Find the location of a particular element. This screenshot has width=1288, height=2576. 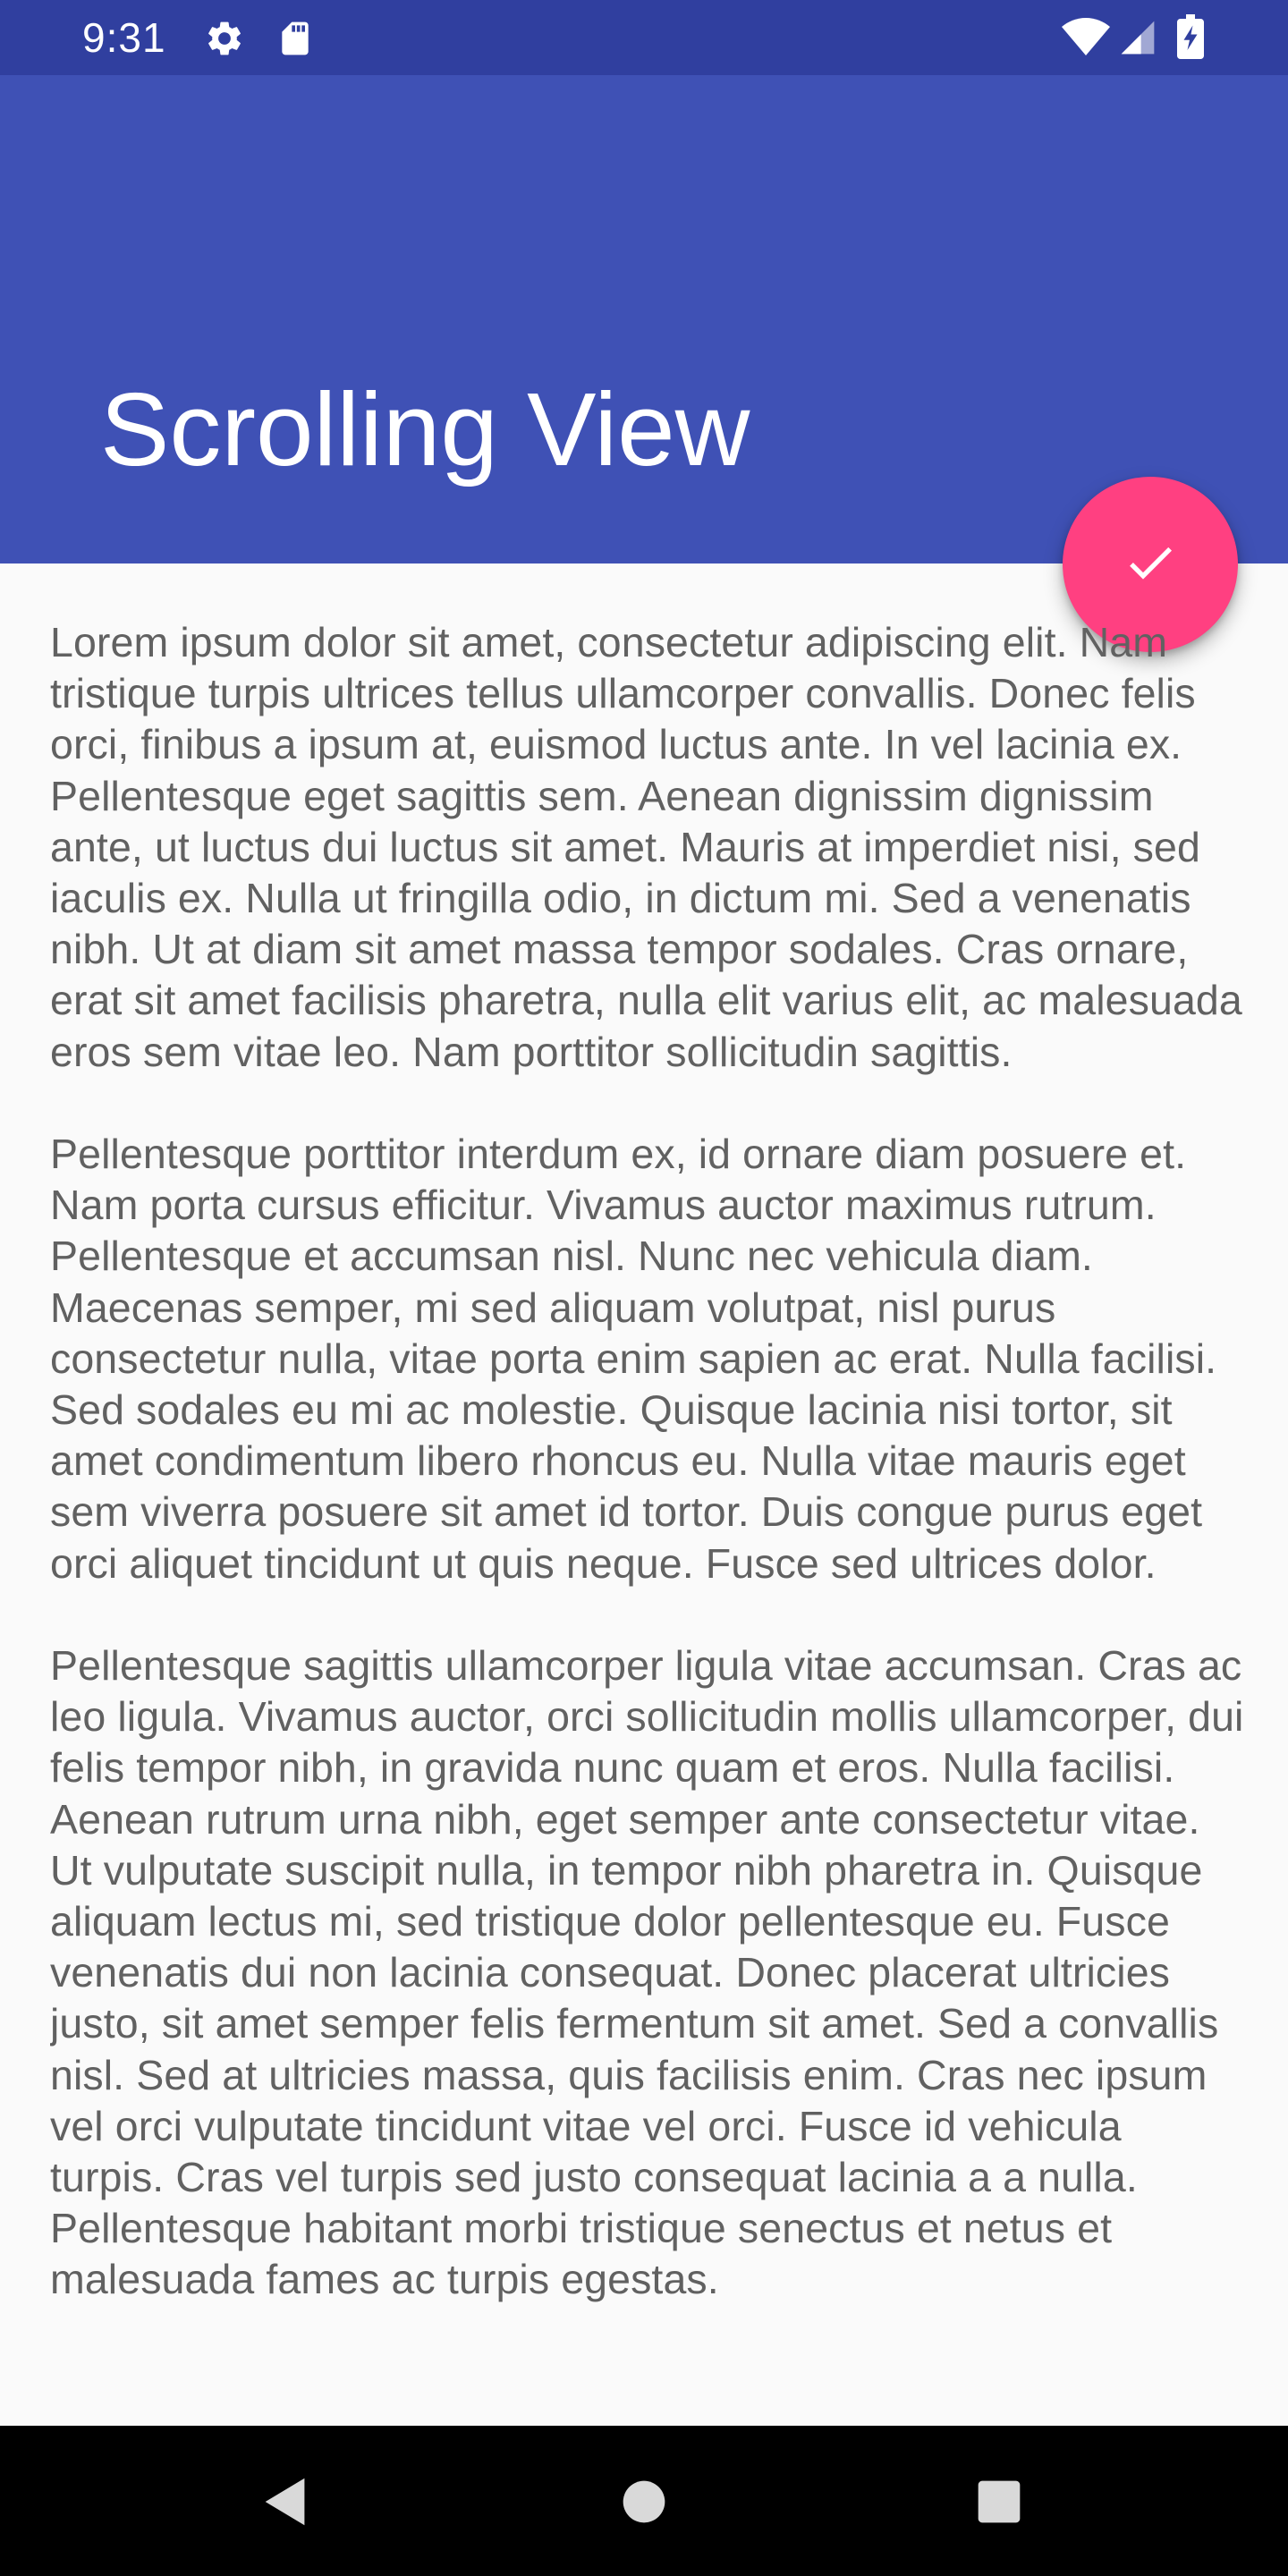

signal-icon is located at coordinates (1137, 40).